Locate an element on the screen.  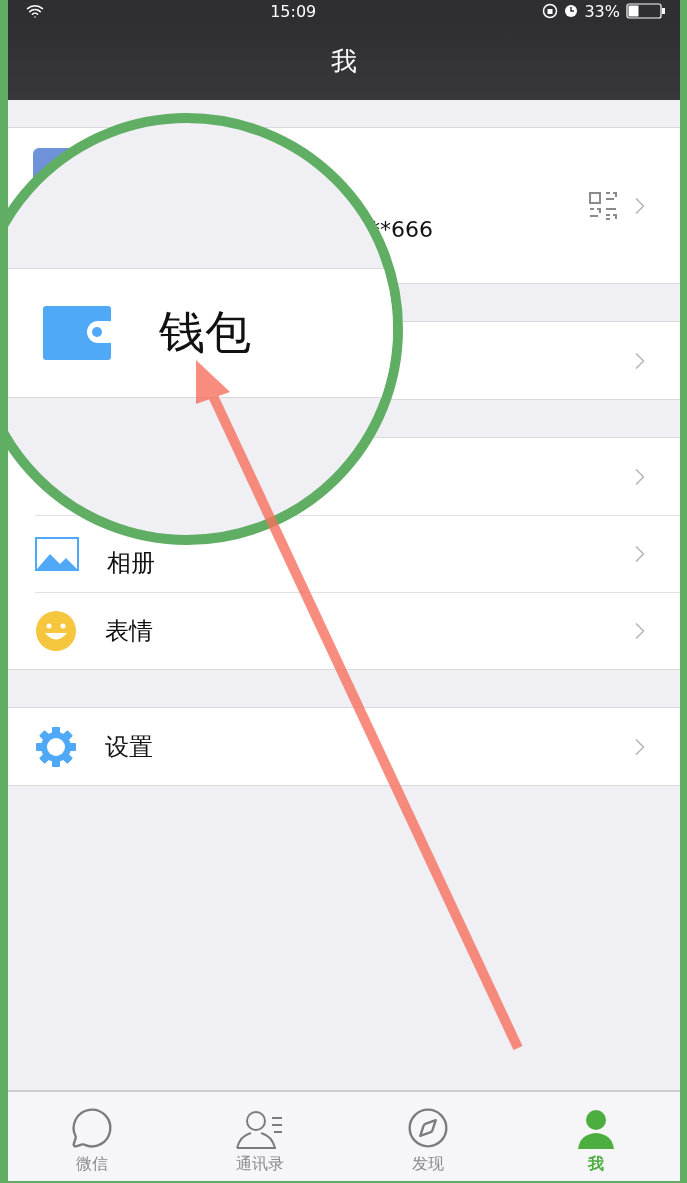
menu-label: 表情 is located at coordinates (129, 630).